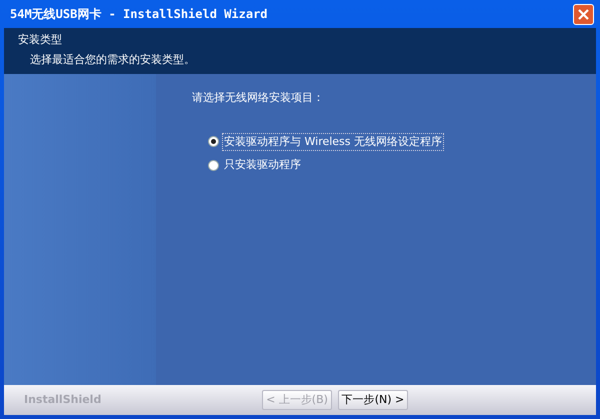 The height and width of the screenshot is (419, 600). I want to click on close-icon, so click(583, 14).